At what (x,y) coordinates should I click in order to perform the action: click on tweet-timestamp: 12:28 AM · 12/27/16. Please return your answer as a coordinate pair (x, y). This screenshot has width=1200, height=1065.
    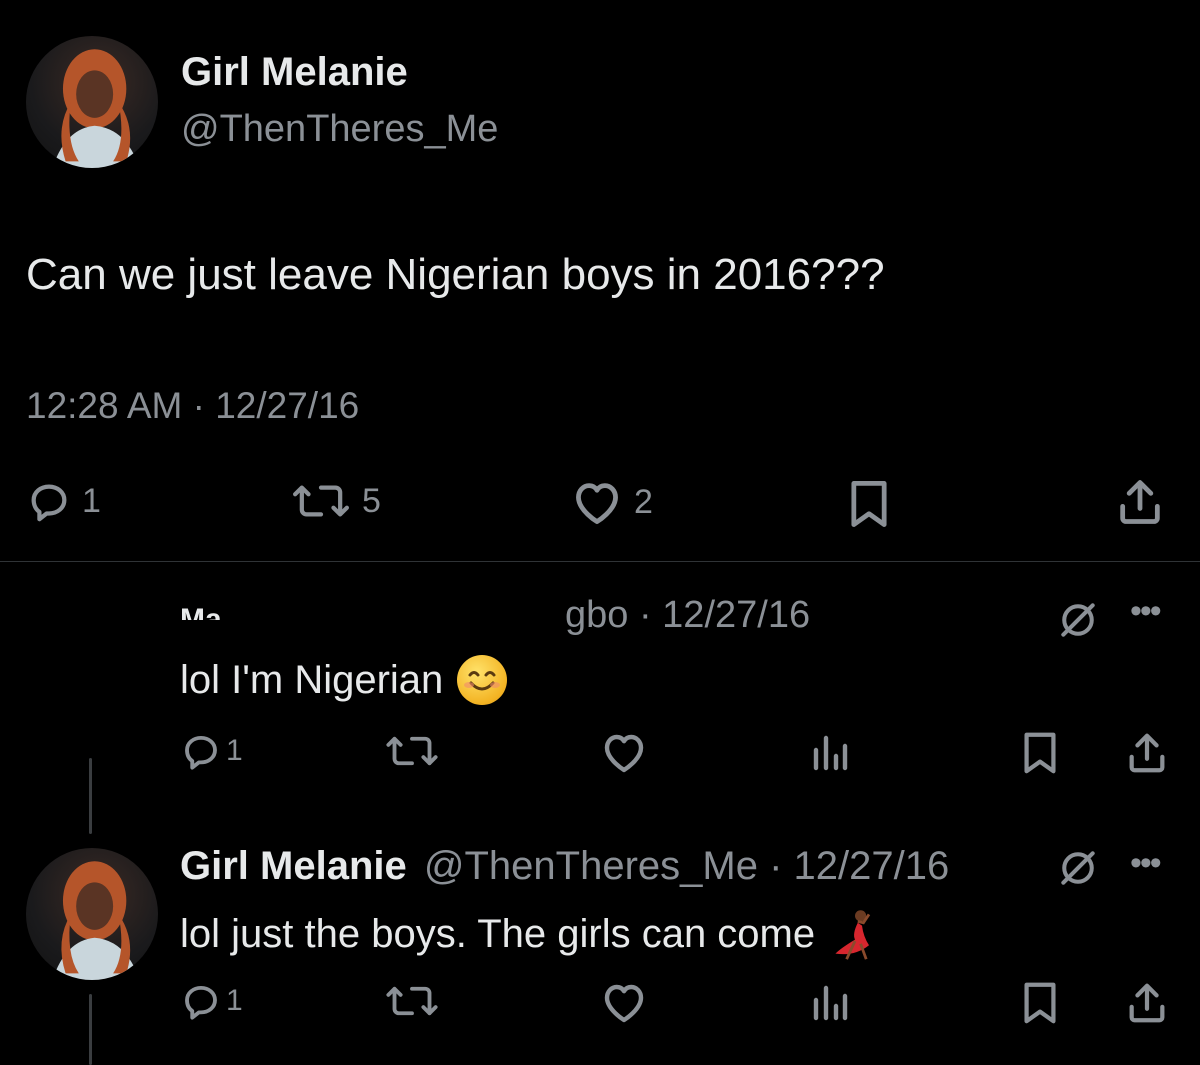
    Looking at the image, I should click on (192, 406).